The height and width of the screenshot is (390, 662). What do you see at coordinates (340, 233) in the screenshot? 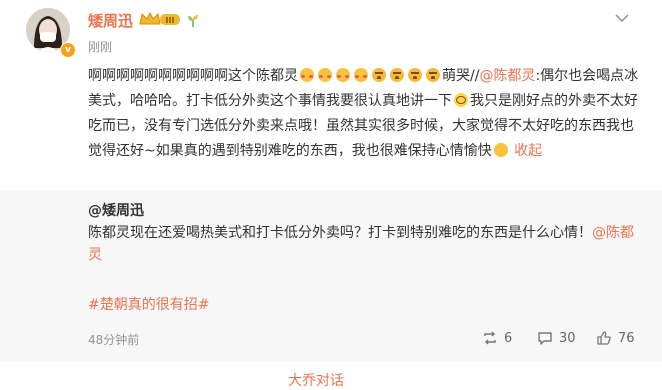
I see `repost-text-body: 陈都灵现在还爱喝热美式和打卡低分外卖吗？打卡到特别难吃的东西是什么心情！` at bounding box center [340, 233].